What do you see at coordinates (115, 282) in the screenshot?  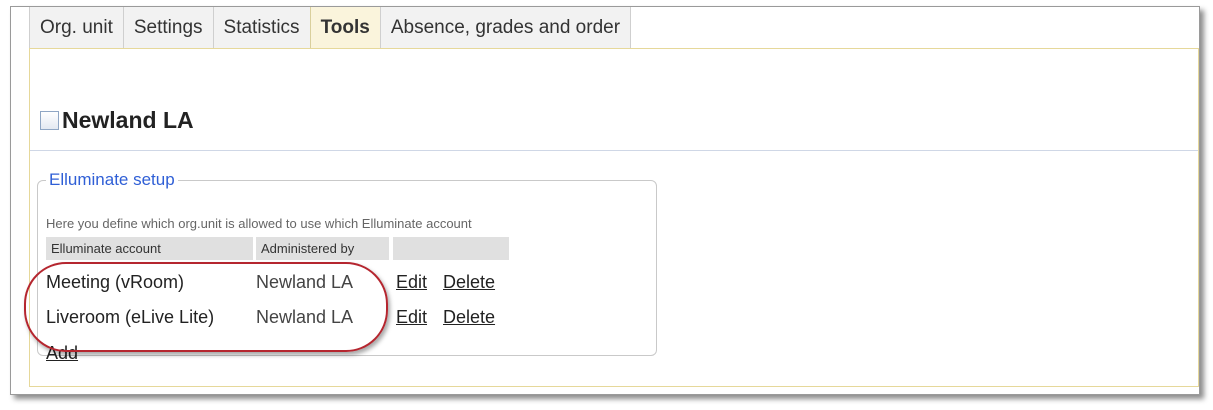 I see `account-cell: Meeting (vRoom)` at bounding box center [115, 282].